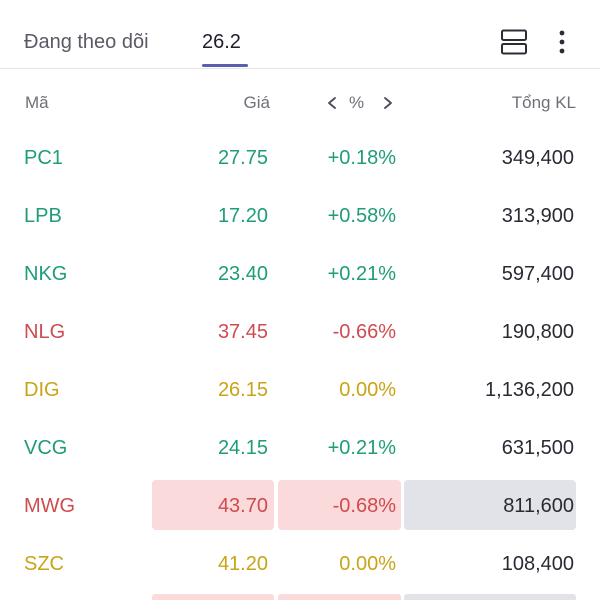 Image resolution: width=600 pixels, height=600 pixels. I want to click on next-row-volume-highlight, so click(490, 597).